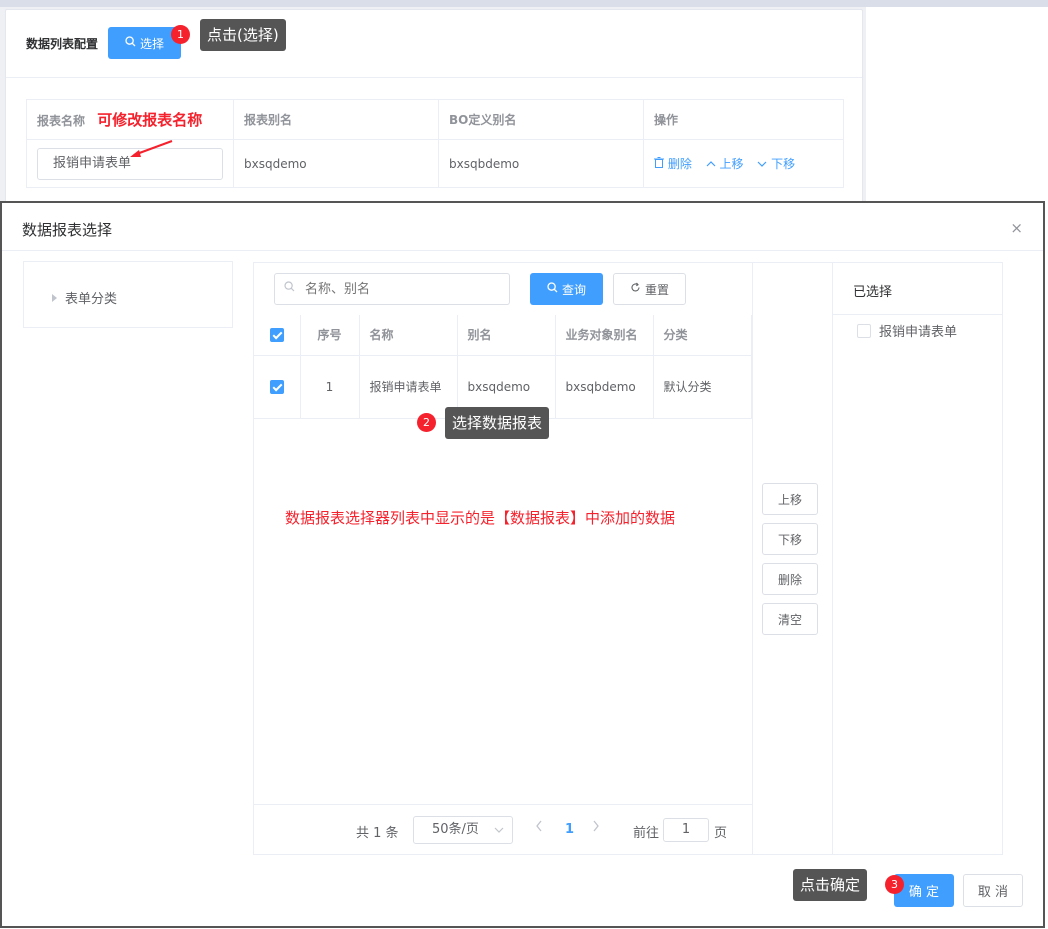  Describe the element at coordinates (790, 539) in the screenshot. I see `move-down-button: 下移` at that location.